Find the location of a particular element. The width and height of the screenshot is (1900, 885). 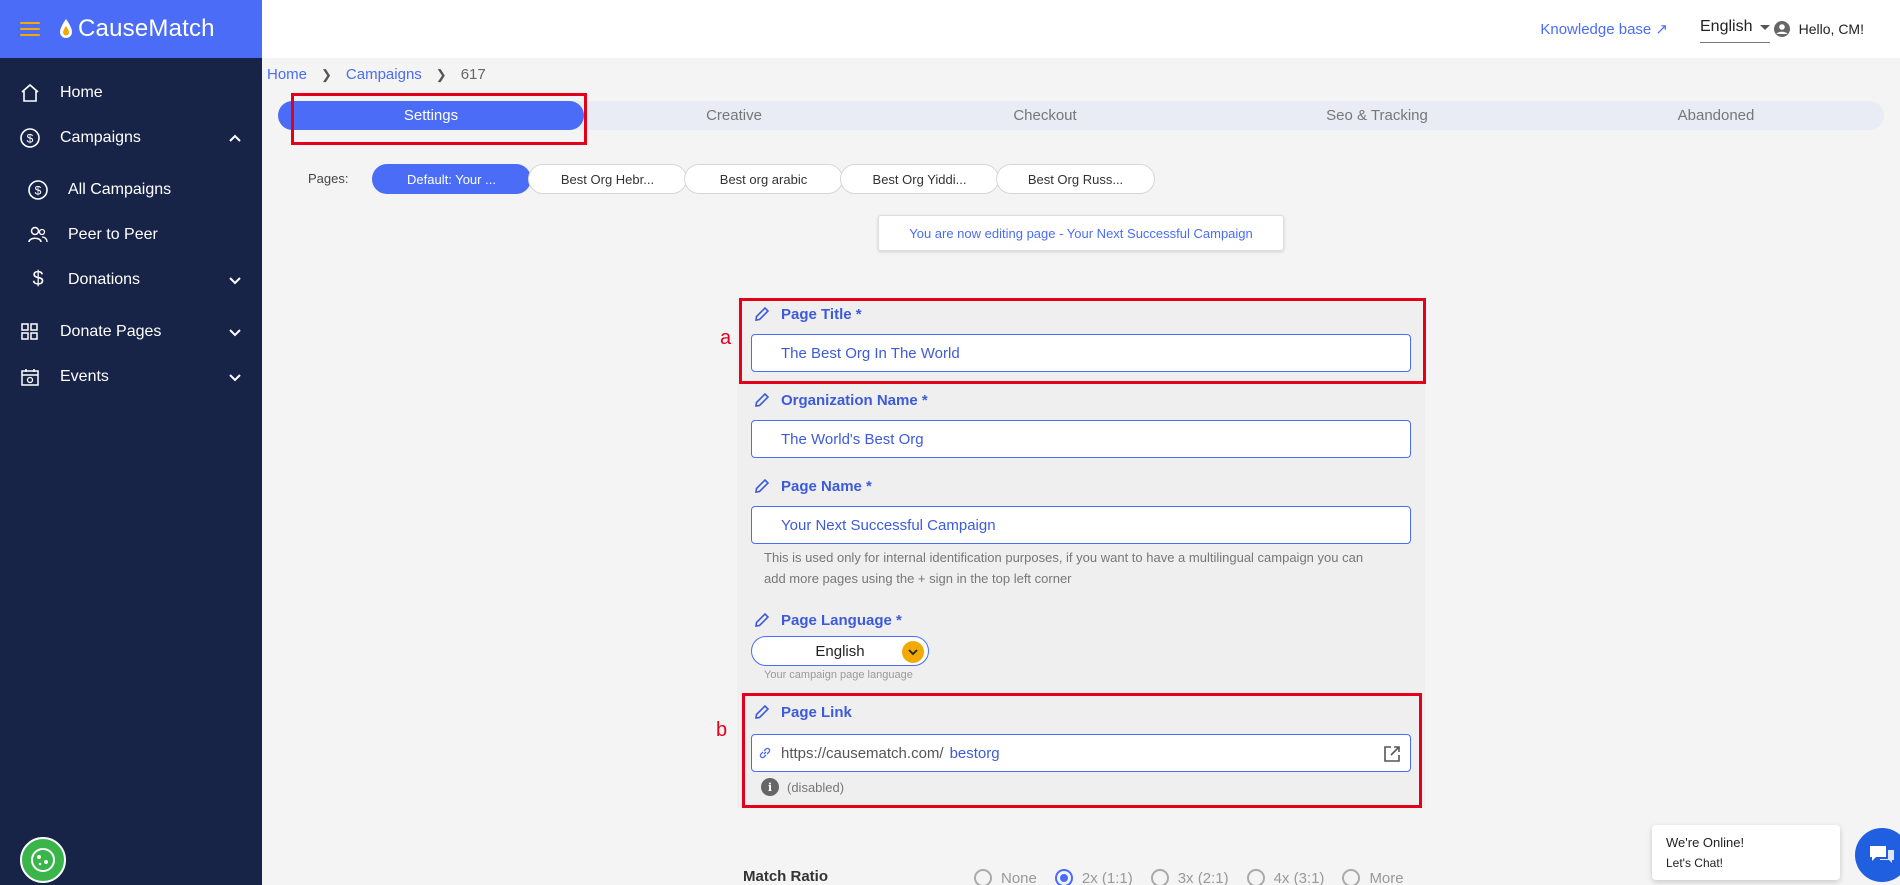

dropdown-caret-icon is located at coordinates (1765, 27).